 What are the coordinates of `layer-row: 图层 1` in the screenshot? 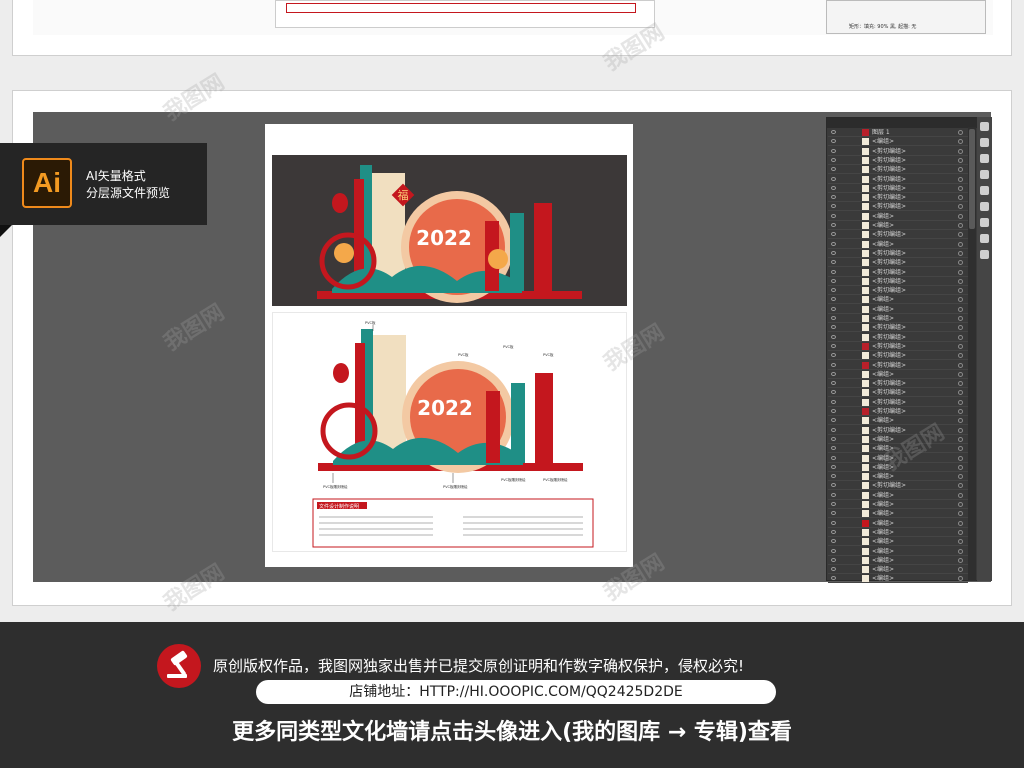 It's located at (898, 132).